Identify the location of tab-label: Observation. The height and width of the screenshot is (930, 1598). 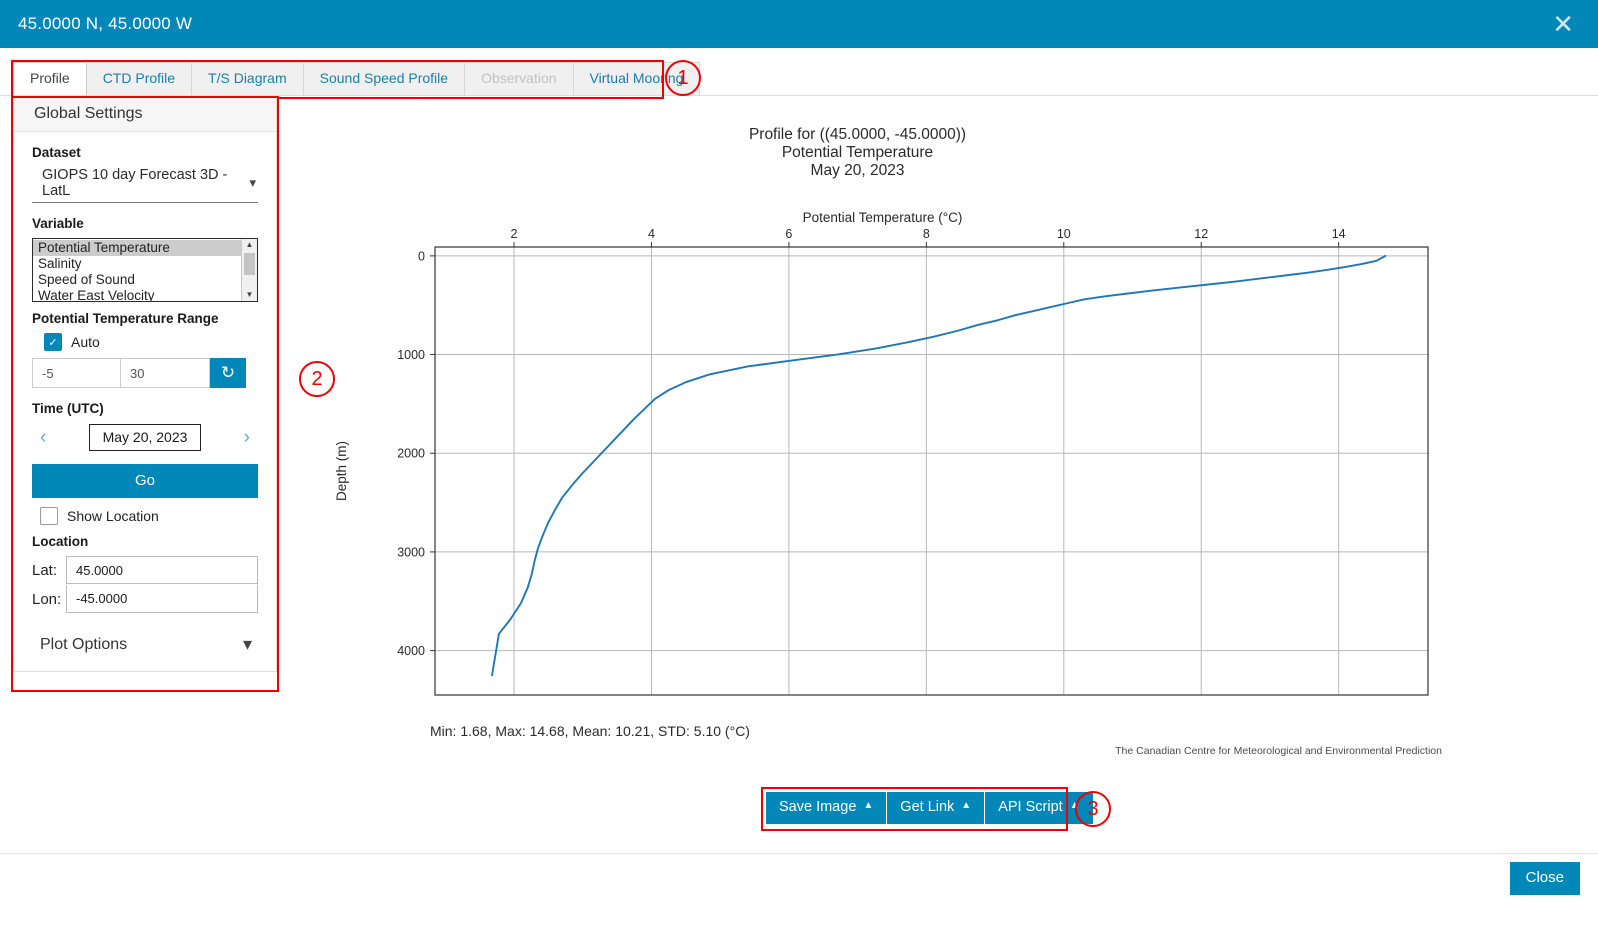
(519, 78).